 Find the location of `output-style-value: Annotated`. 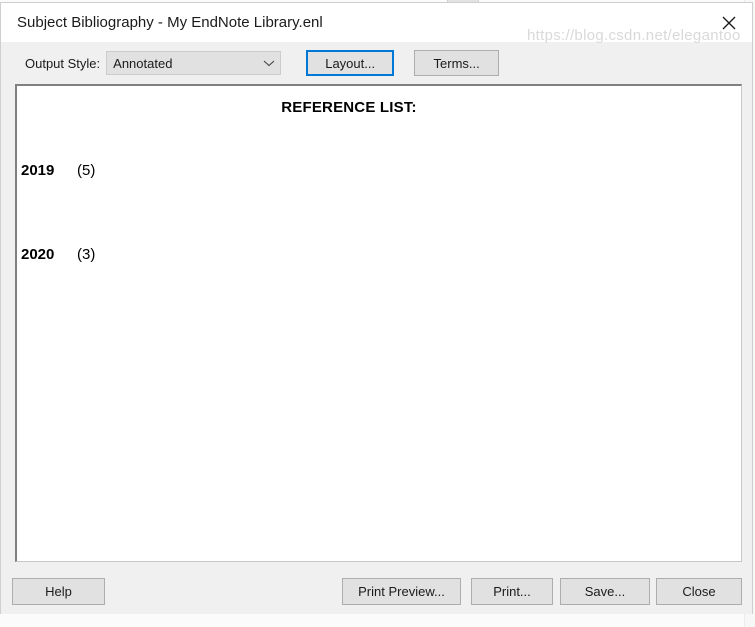

output-style-value: Annotated is located at coordinates (143, 63).